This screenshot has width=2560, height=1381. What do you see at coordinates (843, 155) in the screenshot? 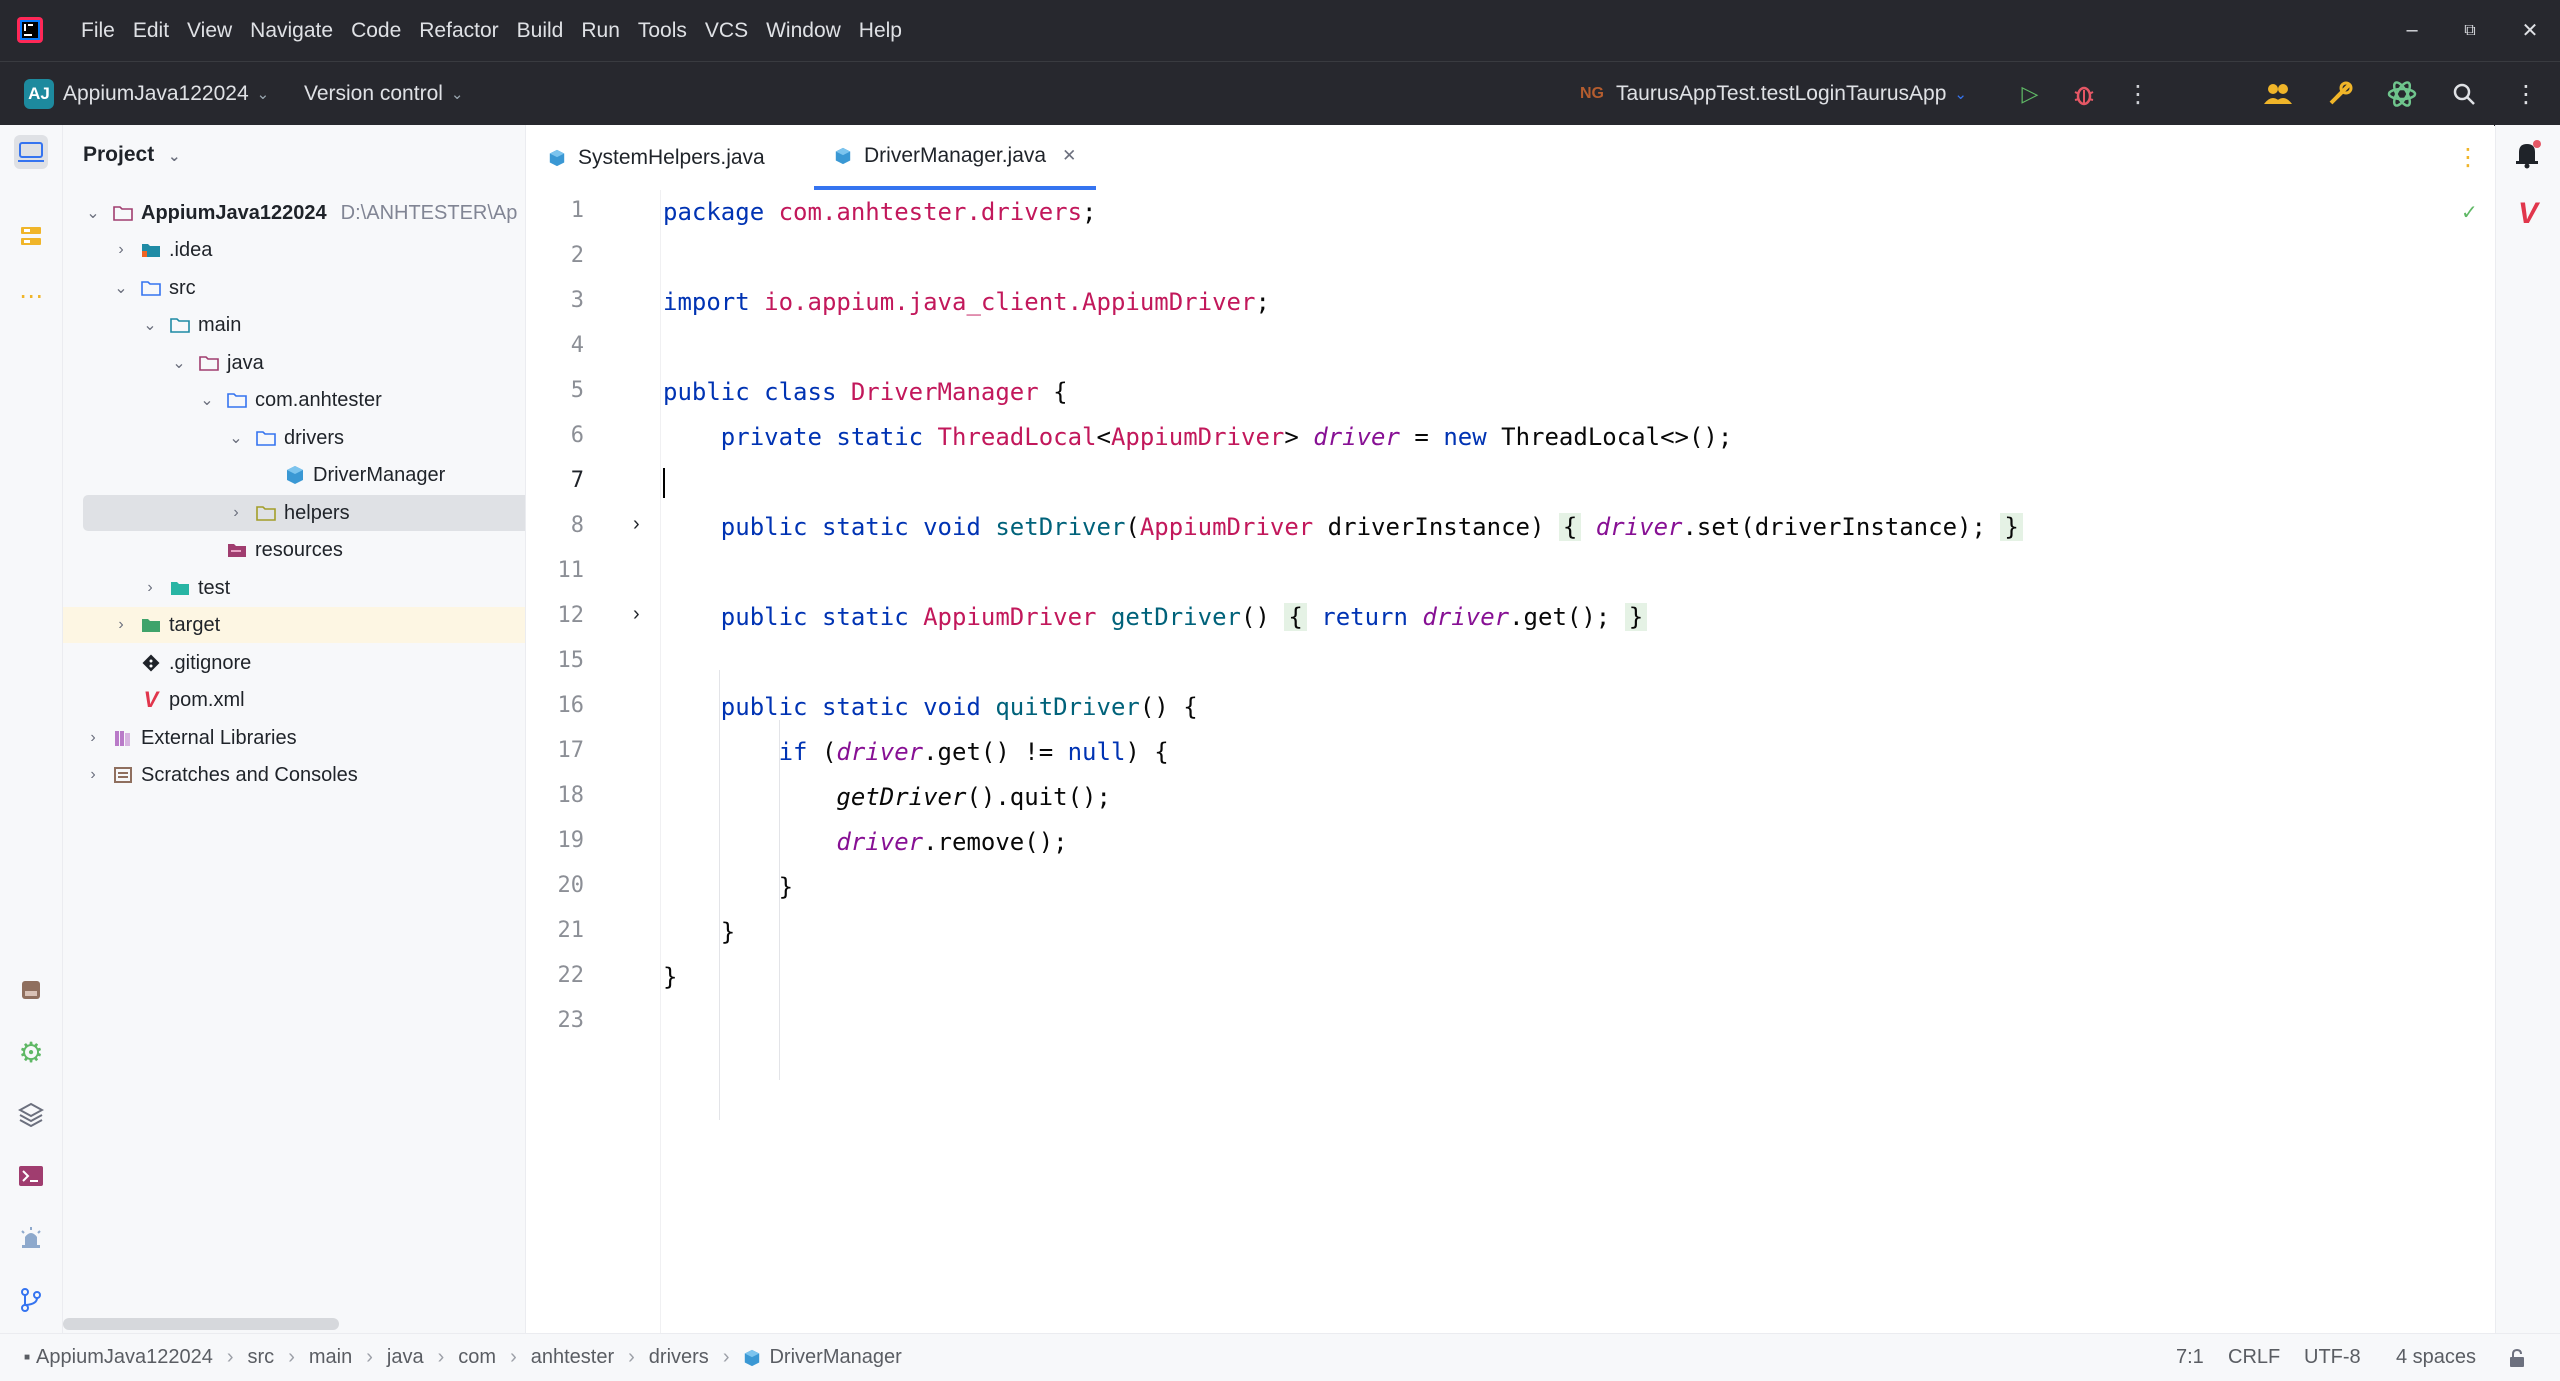
I see `java-class-icon` at bounding box center [843, 155].